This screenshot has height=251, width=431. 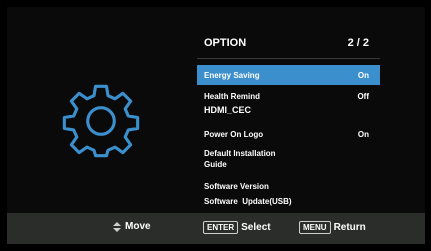 I want to click on menu-item-power-on-logo: Power On Logo On, so click(x=288, y=135).